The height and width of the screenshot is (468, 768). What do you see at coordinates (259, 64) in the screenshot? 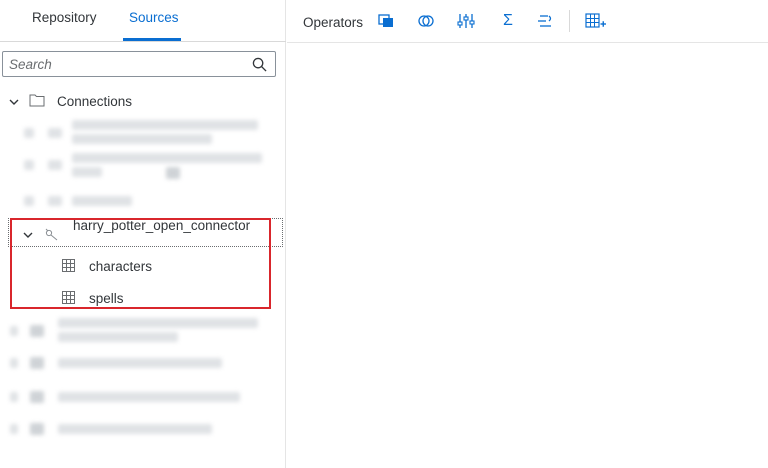
I see `search-icon` at bounding box center [259, 64].